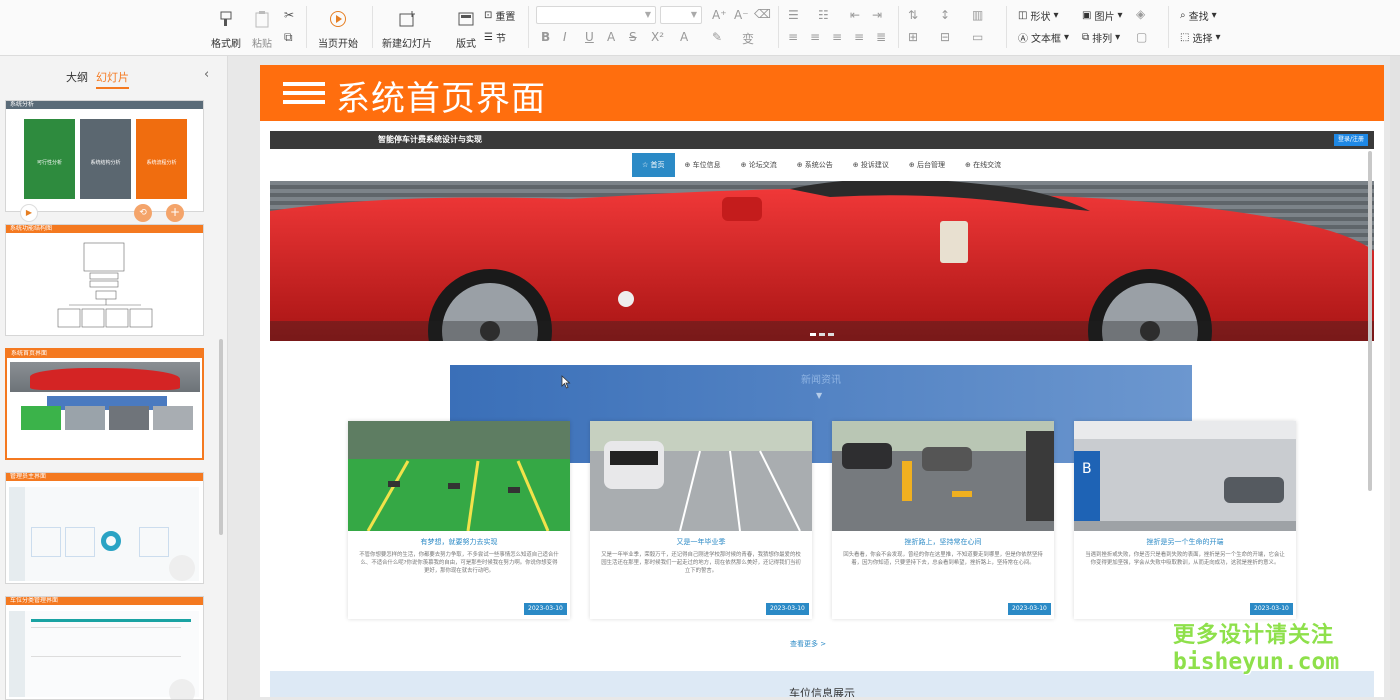 The image size is (1400, 700). I want to click on canvas-scrollbar, so click(1395, 378).